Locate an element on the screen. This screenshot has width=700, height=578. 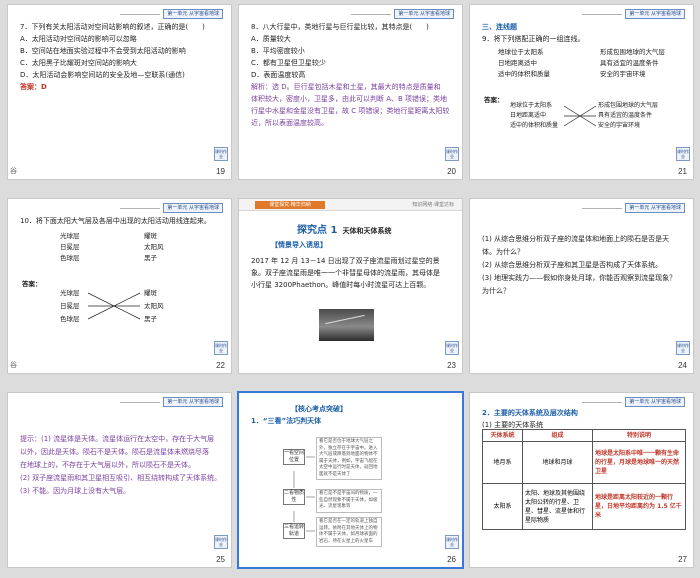
hint-line: 以外，因此是天体。陨石不是天体。陨石是流星体未燃烧尽落 is located at coordinates (114, 452).